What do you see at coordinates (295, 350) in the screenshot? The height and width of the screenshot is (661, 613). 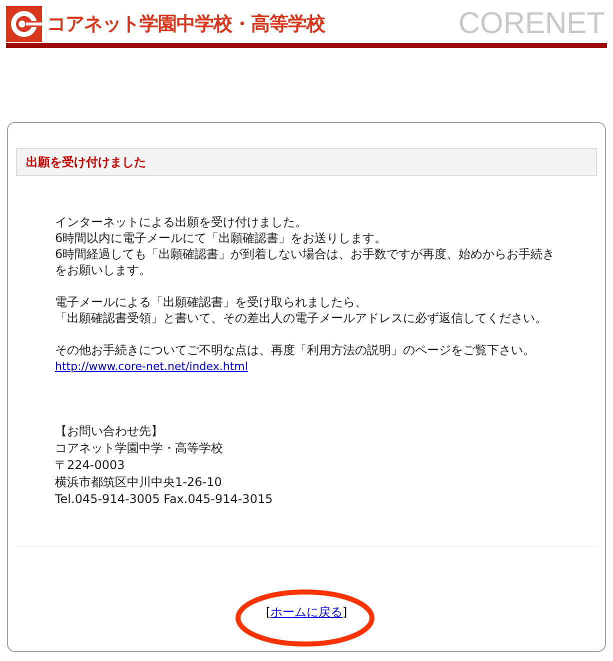 I see `message-paragraph: その他お手続きについてご不明な点は、再度「利用方法の説明」のページをご覧下さい。` at bounding box center [295, 350].